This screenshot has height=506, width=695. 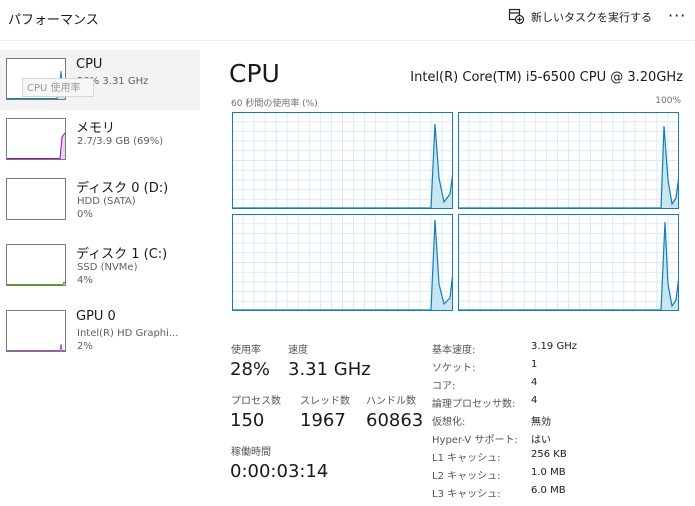 What do you see at coordinates (668, 101) in the screenshot?
I see `graph-max-label: 100%` at bounding box center [668, 101].